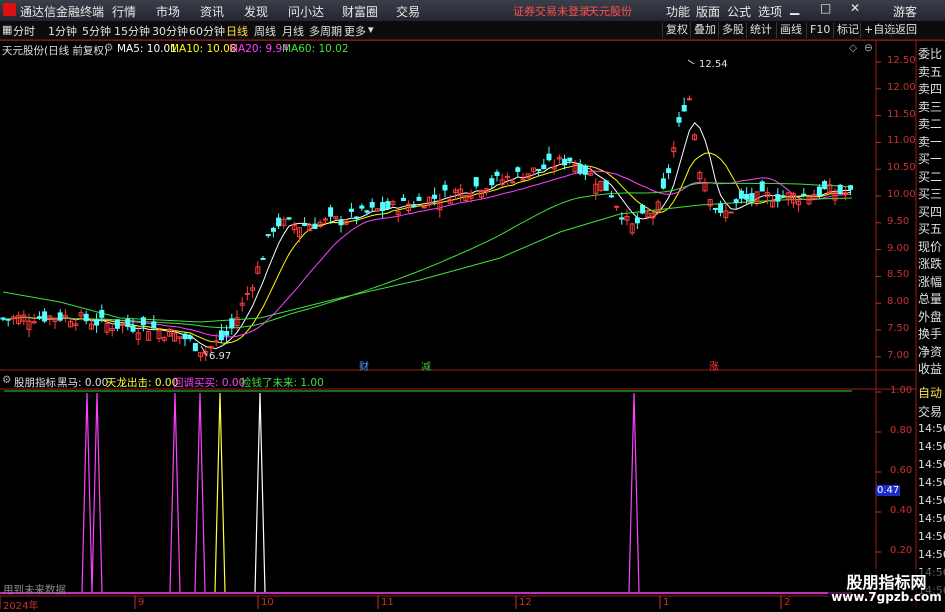  Describe the element at coordinates (930, 159) in the screenshot. I see `sidebar-field: 买一` at that location.